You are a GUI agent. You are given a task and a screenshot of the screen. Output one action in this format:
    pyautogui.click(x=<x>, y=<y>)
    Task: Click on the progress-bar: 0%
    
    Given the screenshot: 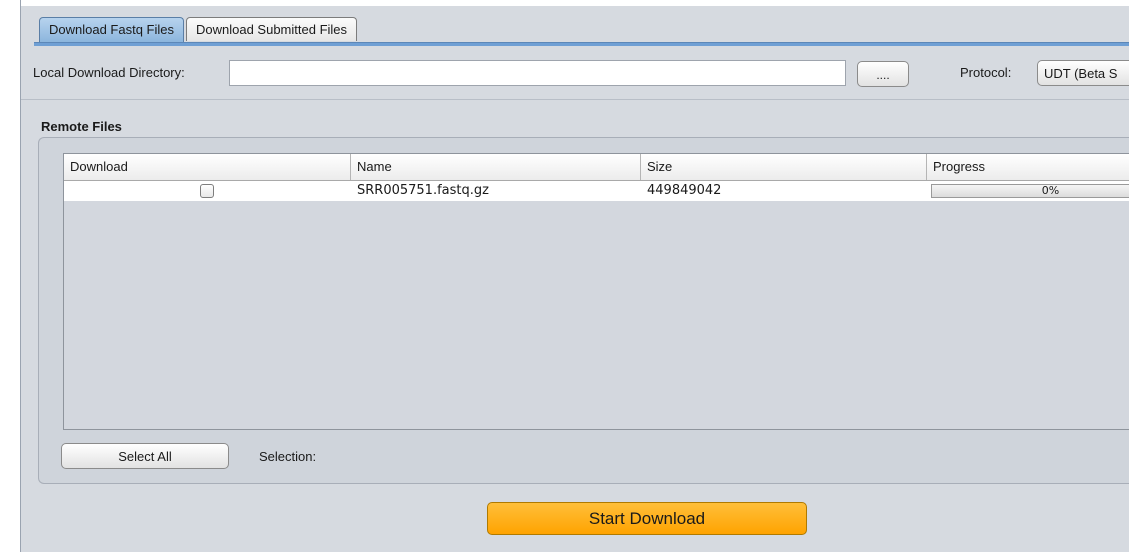 What is the action you would take?
    pyautogui.click(x=1030, y=191)
    